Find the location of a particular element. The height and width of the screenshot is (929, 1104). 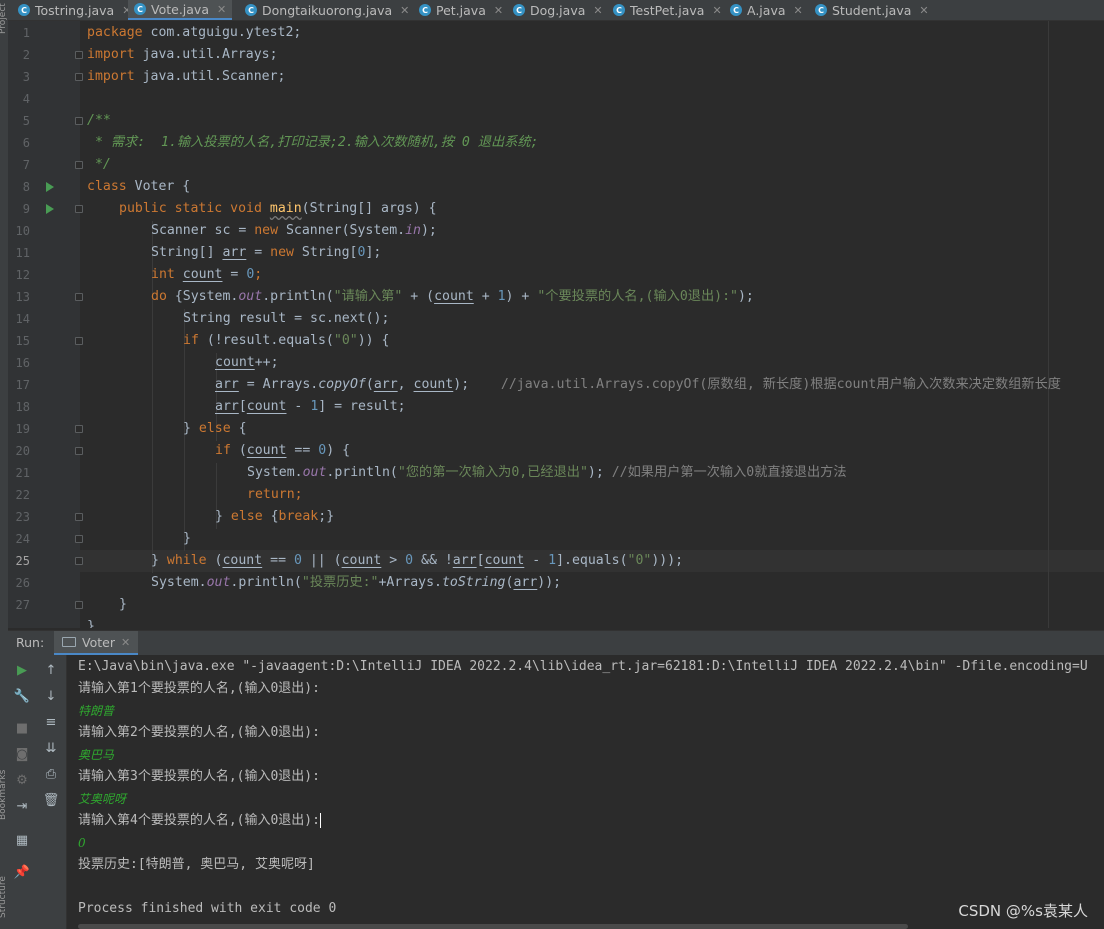

camera-icon: ◙ is located at coordinates (22, 754).